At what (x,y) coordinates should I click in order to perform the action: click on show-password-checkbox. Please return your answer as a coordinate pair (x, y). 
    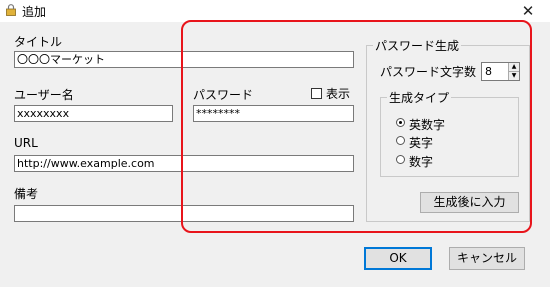
    Looking at the image, I should click on (316, 93).